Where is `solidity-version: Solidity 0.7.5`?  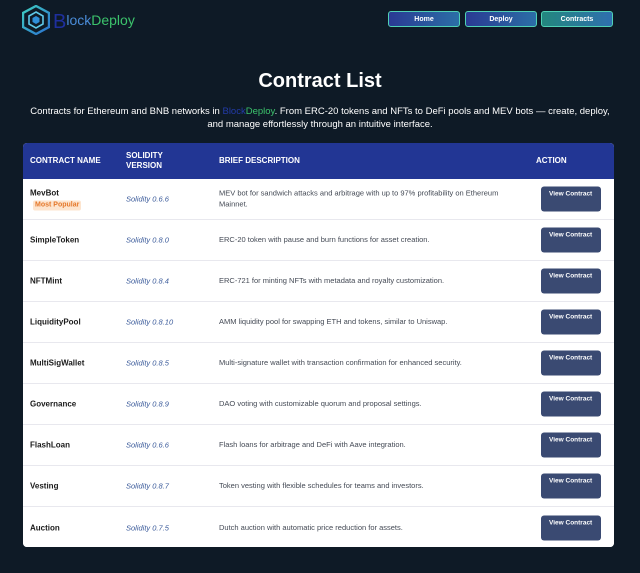 solidity-version: Solidity 0.7.5 is located at coordinates (147, 527).